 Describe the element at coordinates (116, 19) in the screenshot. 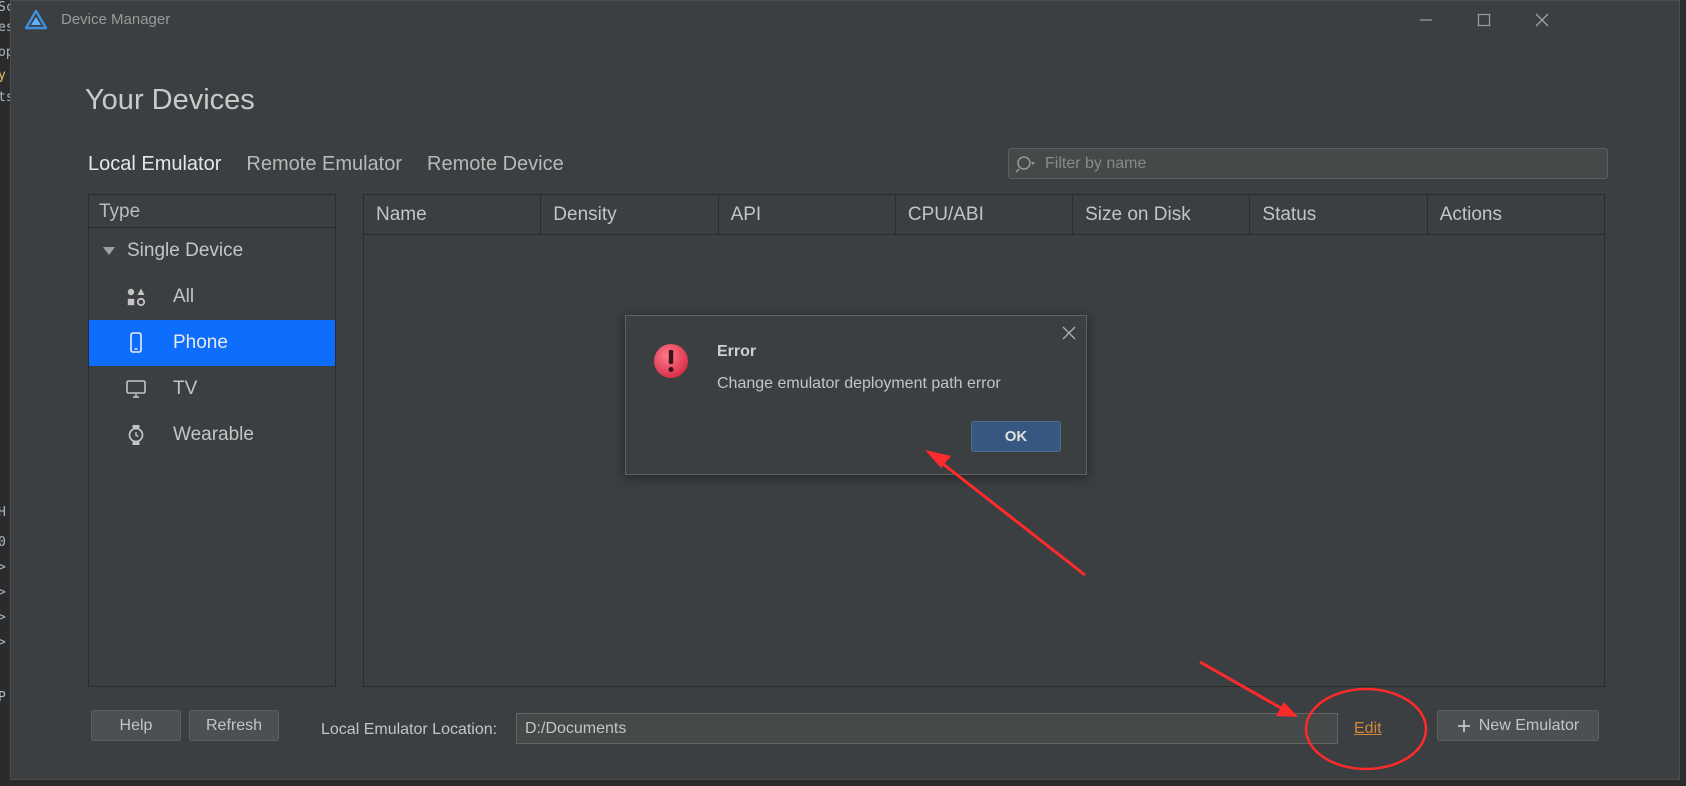

I see `window-title: Device Manager` at that location.